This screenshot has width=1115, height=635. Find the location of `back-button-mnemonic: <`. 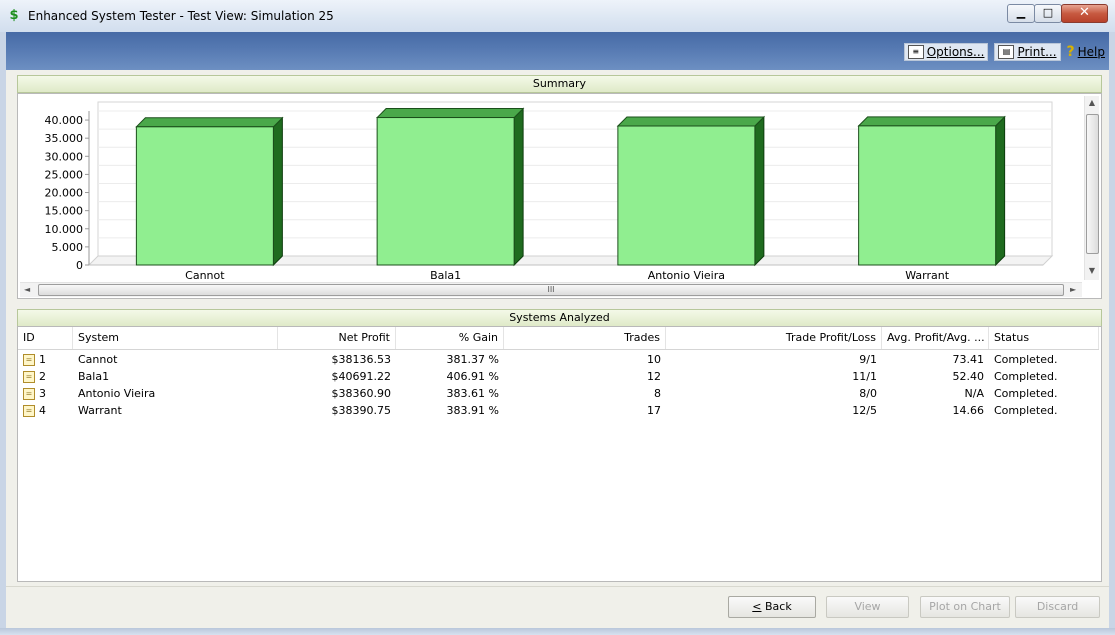

back-button-mnemonic: < is located at coordinates (757, 606).